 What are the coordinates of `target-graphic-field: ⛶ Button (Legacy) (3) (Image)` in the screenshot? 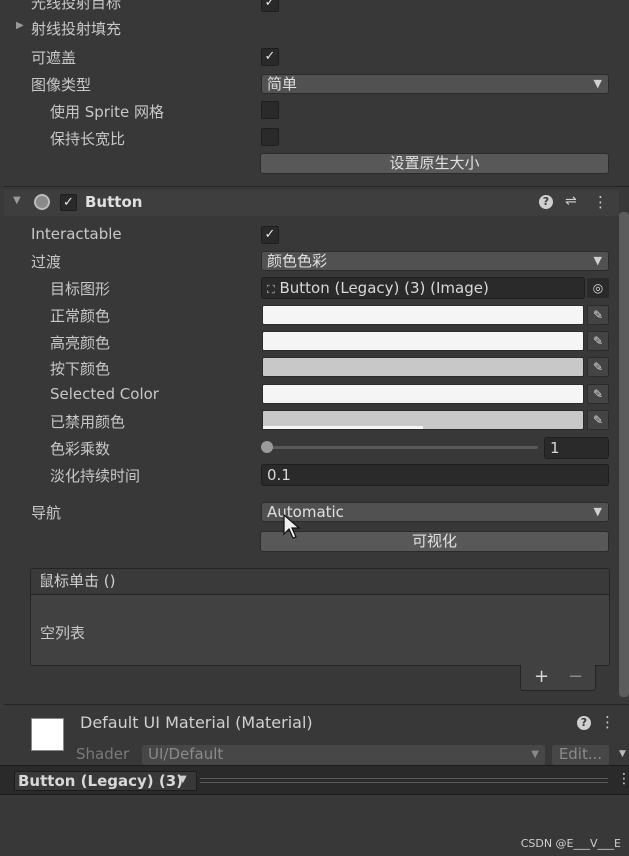 It's located at (423, 288).